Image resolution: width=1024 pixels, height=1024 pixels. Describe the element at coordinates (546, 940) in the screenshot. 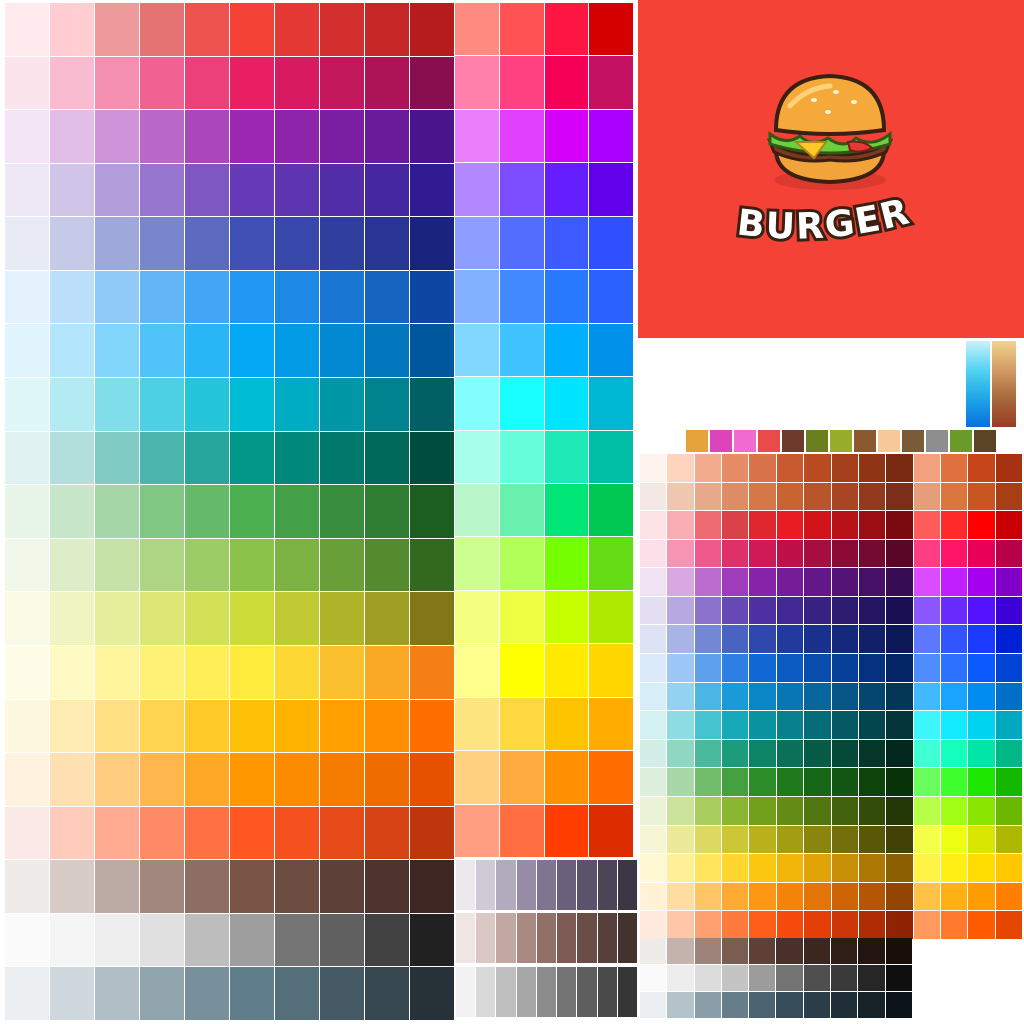

I see `small-gray-palette` at that location.